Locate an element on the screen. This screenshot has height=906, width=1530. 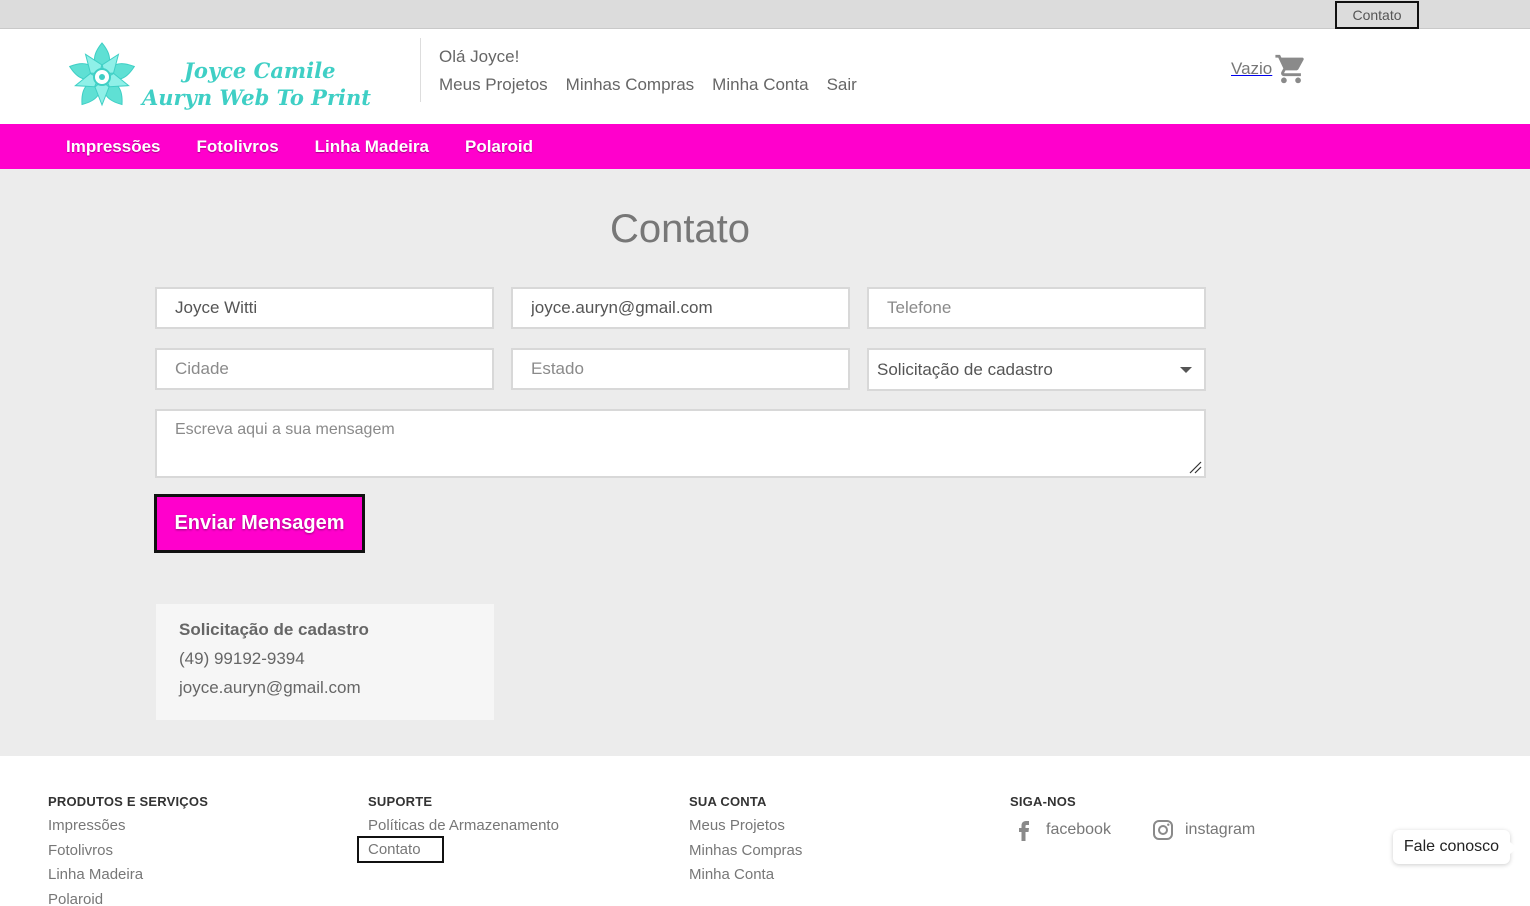
footer-support-column: SUPORTE Políticas de Armazenamento is located at coordinates (463, 816).